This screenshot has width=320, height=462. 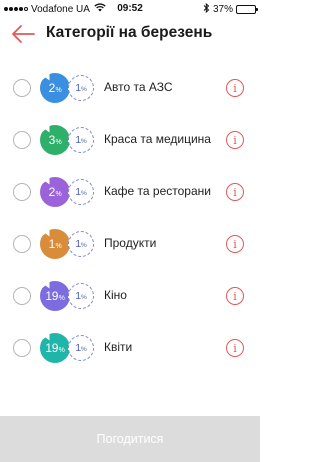 I want to click on category-row: 3% 1% Краса та медицина i, so click(x=130, y=140).